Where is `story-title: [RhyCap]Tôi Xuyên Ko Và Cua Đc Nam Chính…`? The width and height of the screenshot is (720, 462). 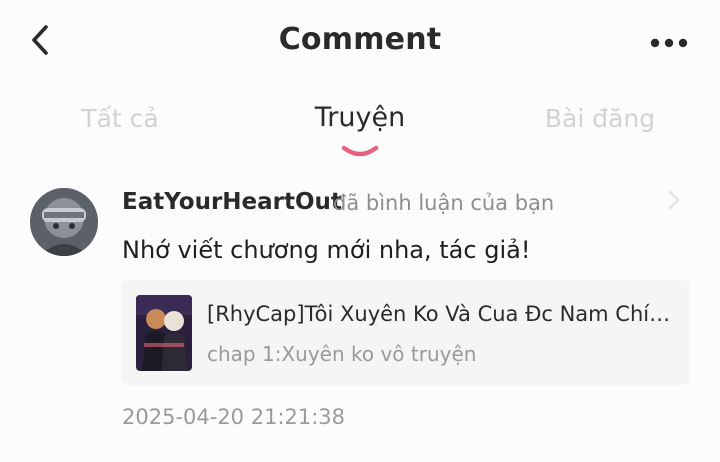
story-title: [RhyCap]Tôi Xuyên Ko Và Cua Đc Nam Chính… is located at coordinates (442, 314).